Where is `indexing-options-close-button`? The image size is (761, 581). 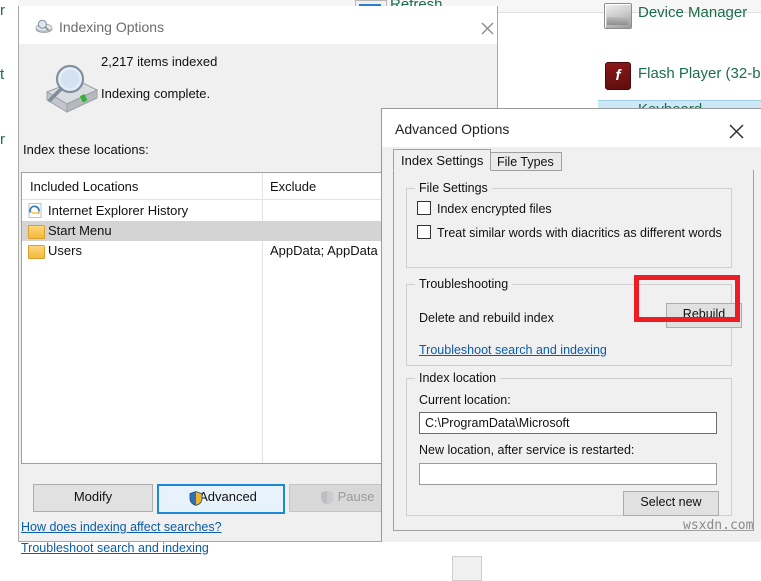
indexing-options-close-button is located at coordinates (488, 29).